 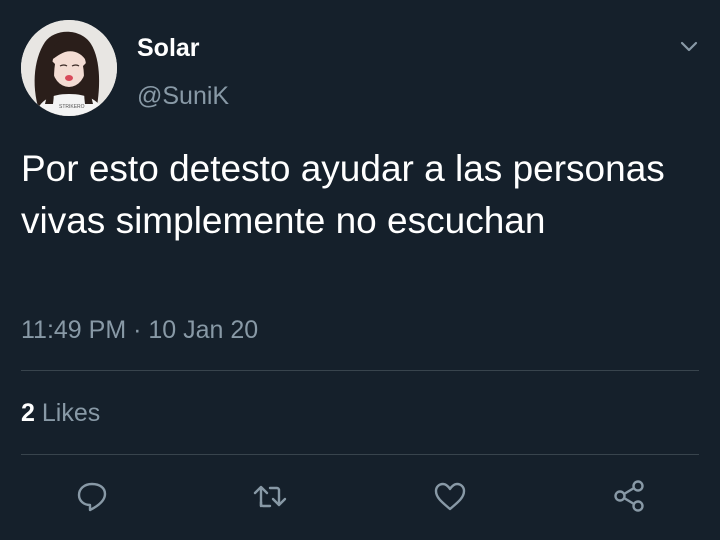 I want to click on reply-icon, so click(x=92, y=497).